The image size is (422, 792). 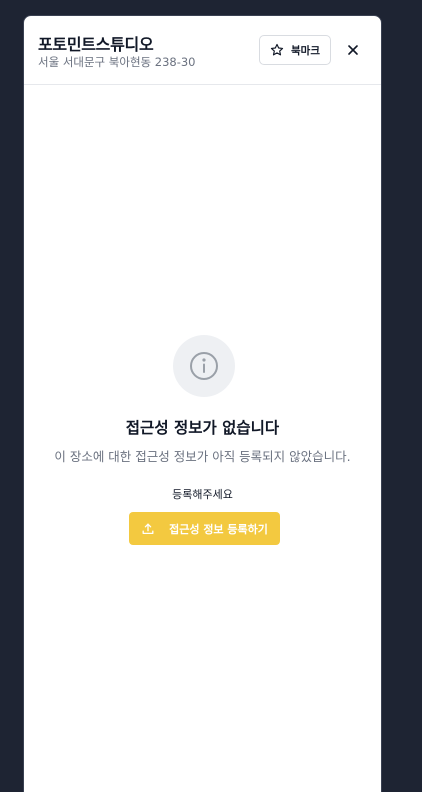 I want to click on bookmark-button: 북마크, so click(x=295, y=50).